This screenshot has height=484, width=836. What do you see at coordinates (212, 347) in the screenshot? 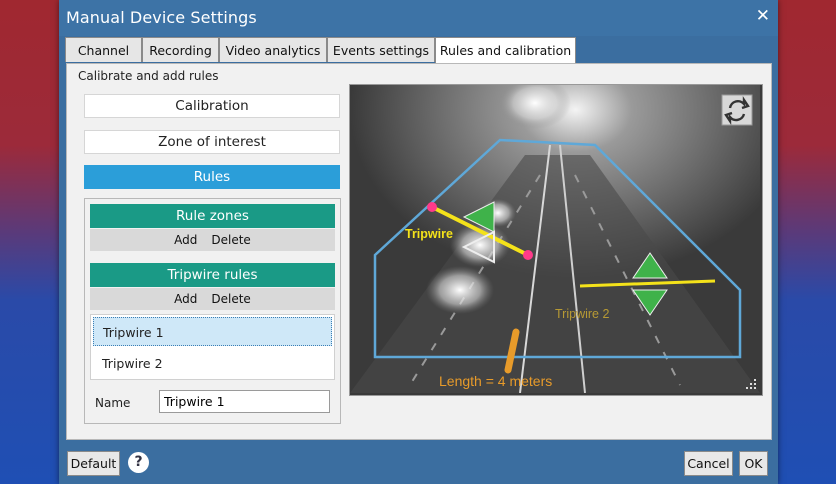
I see `tripwire-list: Tripwire 1 Tripwire 2` at bounding box center [212, 347].